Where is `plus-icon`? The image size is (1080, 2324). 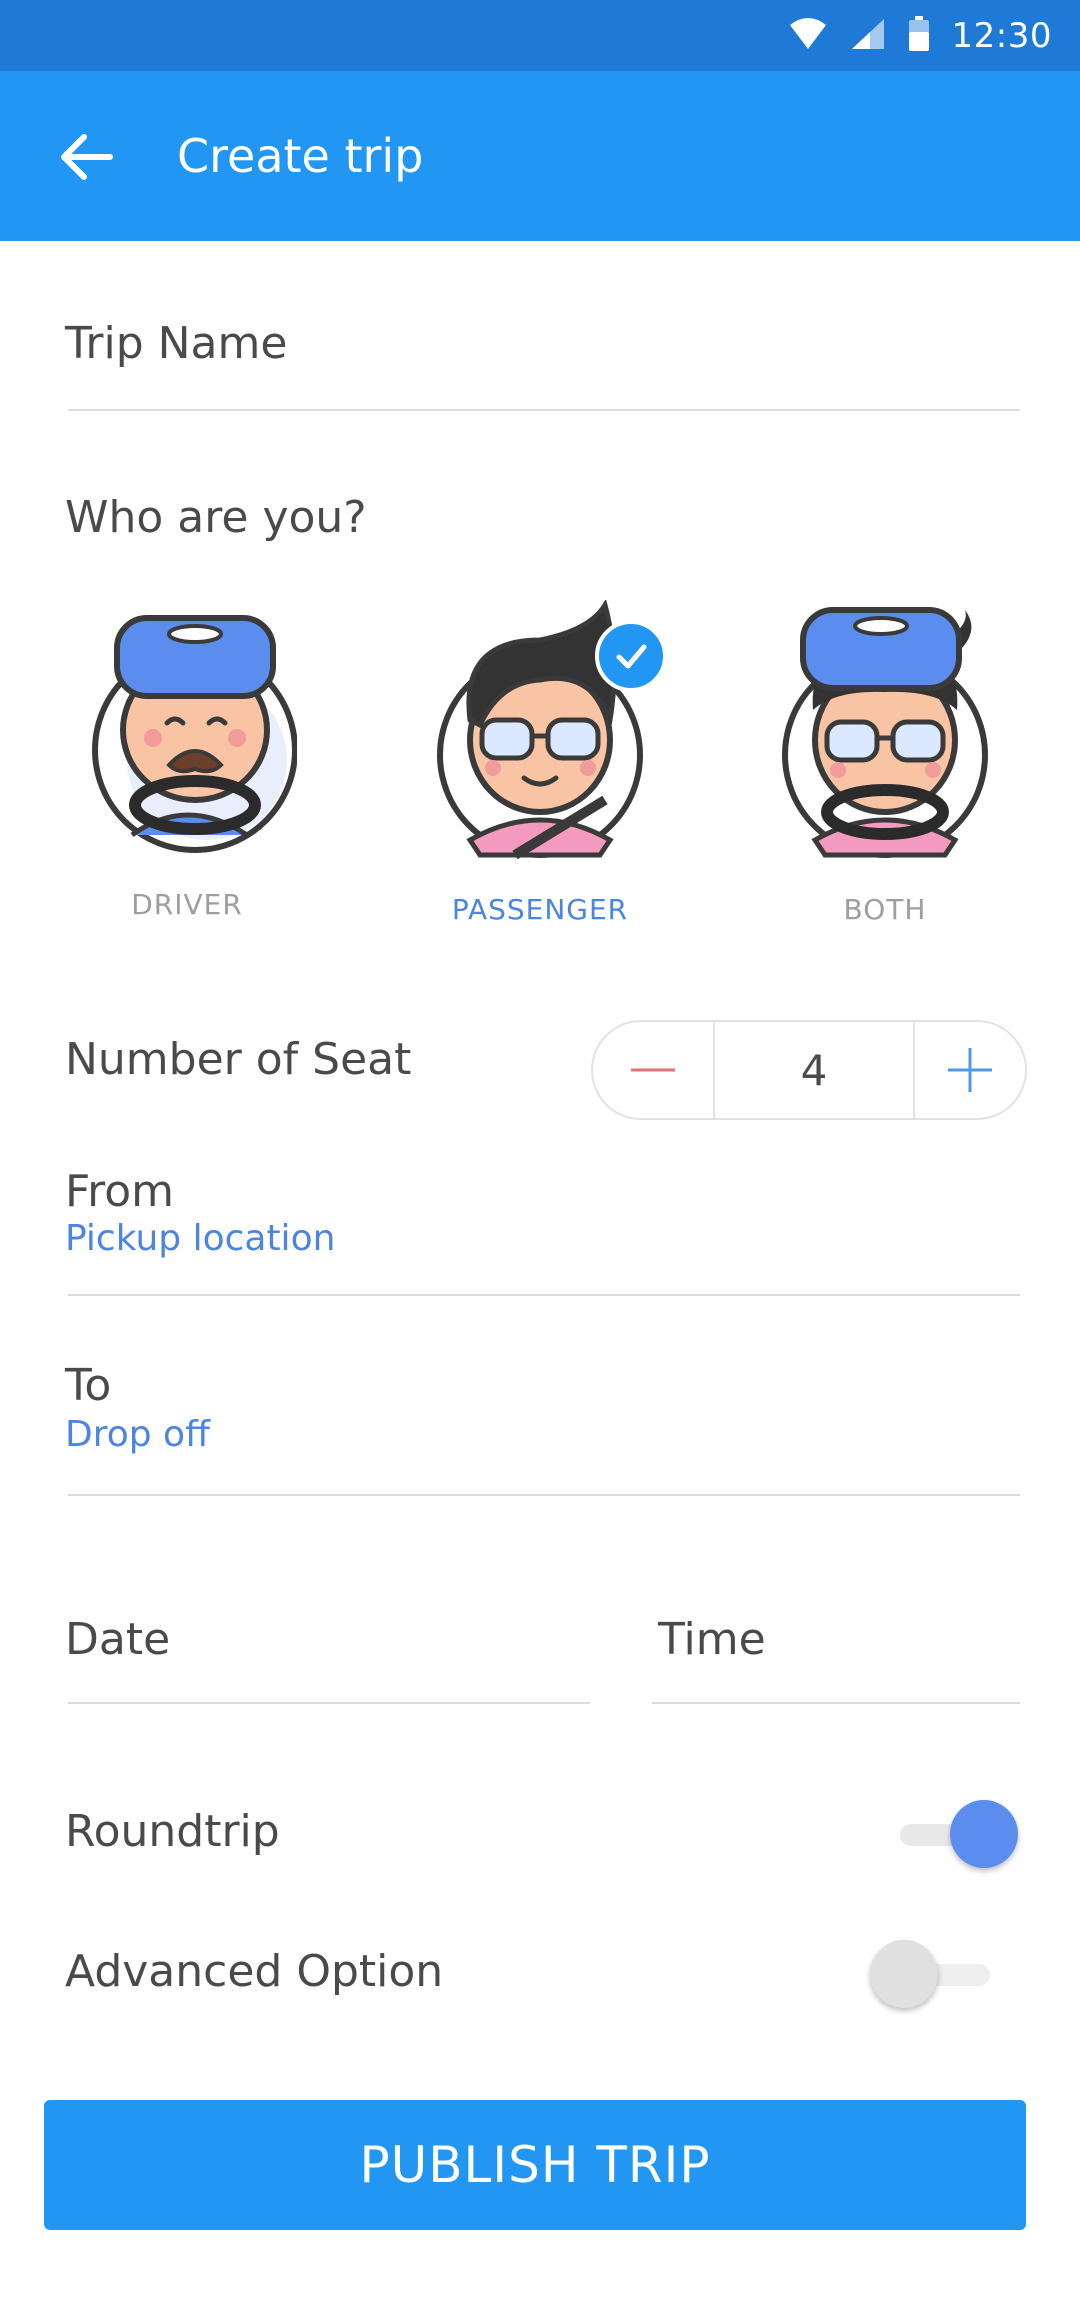
plus-icon is located at coordinates (970, 1070).